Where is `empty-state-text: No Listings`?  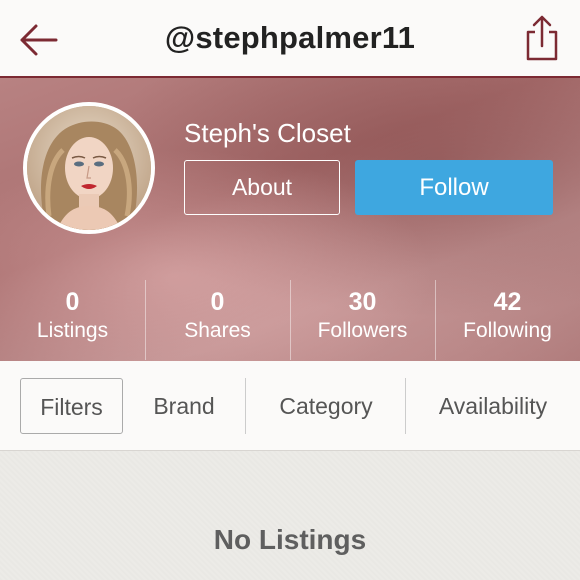 empty-state-text: No Listings is located at coordinates (290, 539).